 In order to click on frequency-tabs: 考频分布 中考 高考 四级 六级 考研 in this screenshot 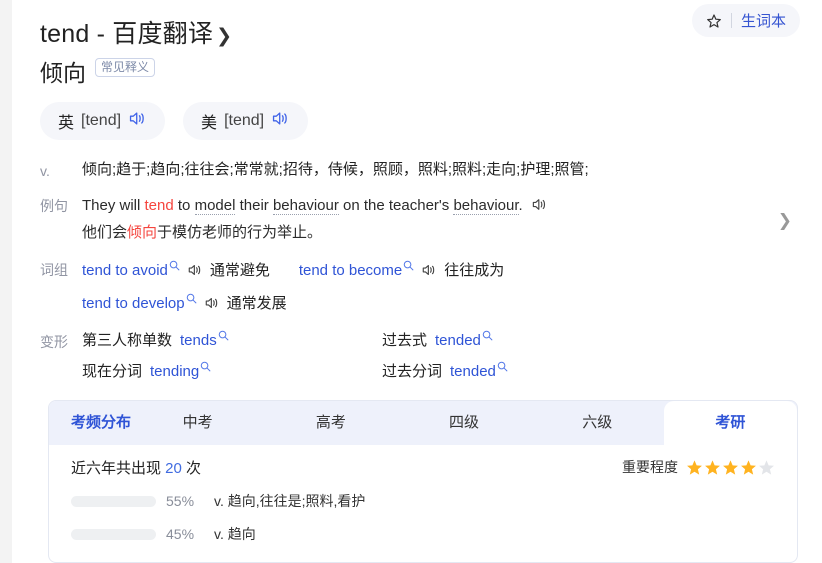, I will do `click(423, 423)`.